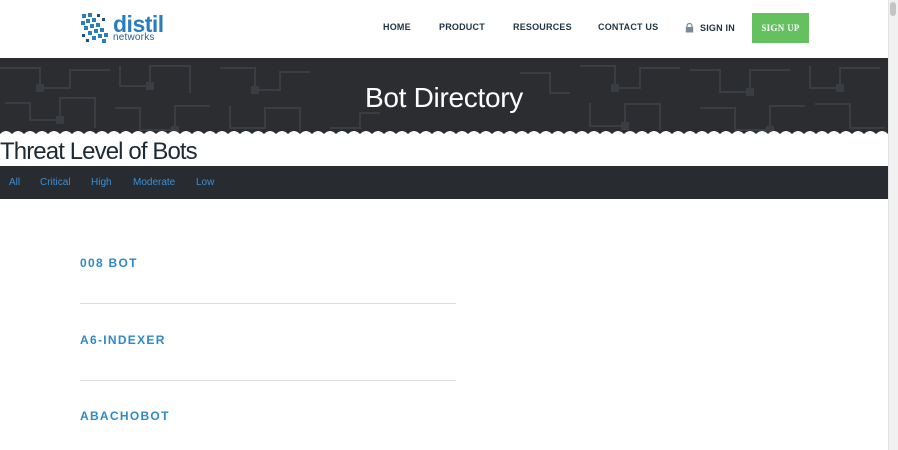  What do you see at coordinates (101, 182) in the screenshot?
I see `filter-high: High` at bounding box center [101, 182].